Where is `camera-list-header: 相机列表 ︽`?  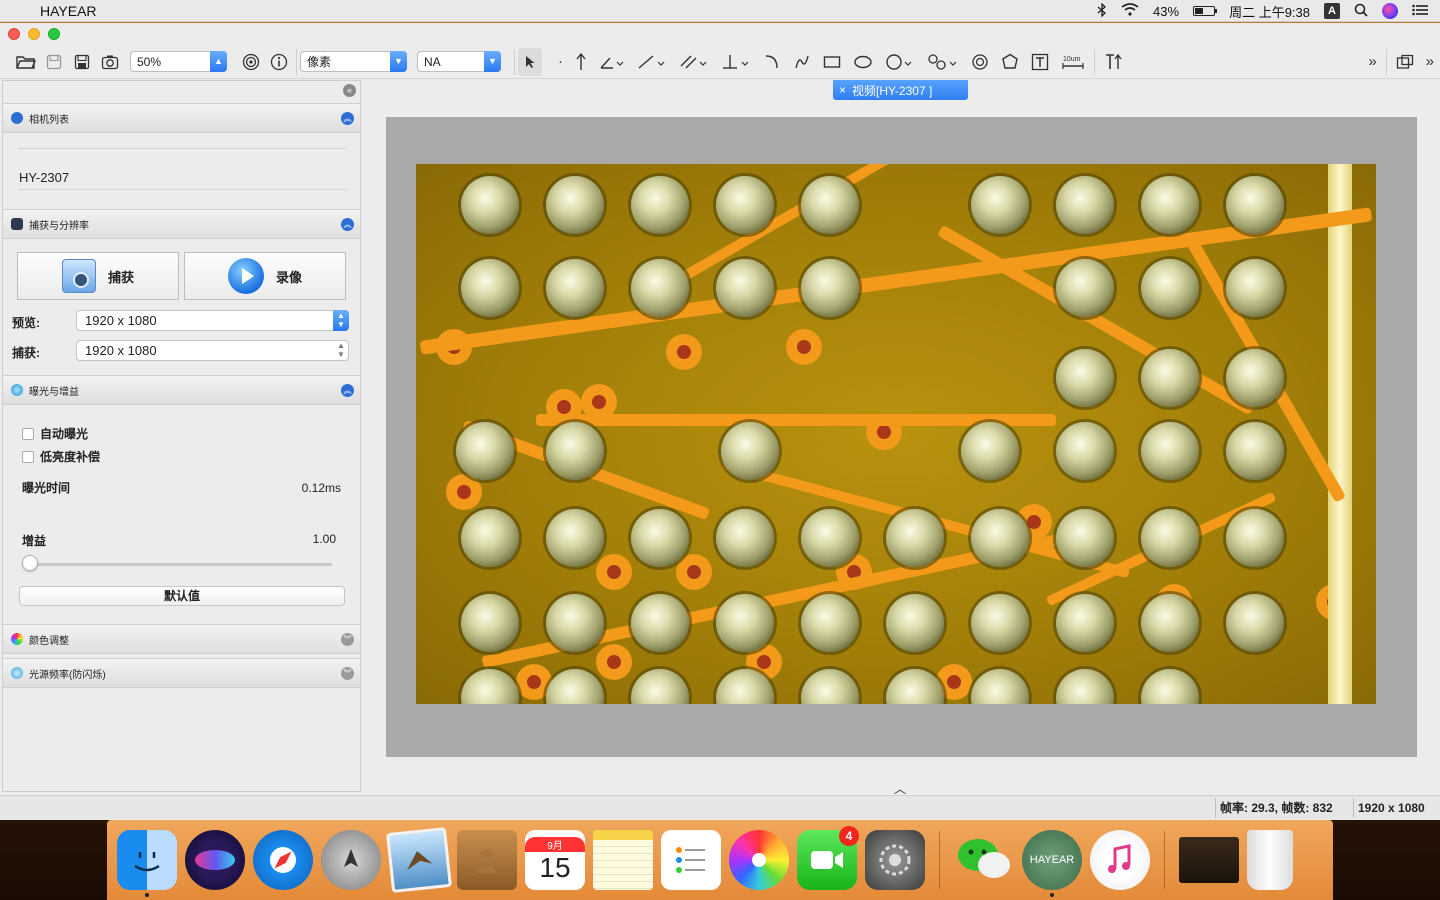 camera-list-header: 相机列表 ︽ is located at coordinates (181, 118).